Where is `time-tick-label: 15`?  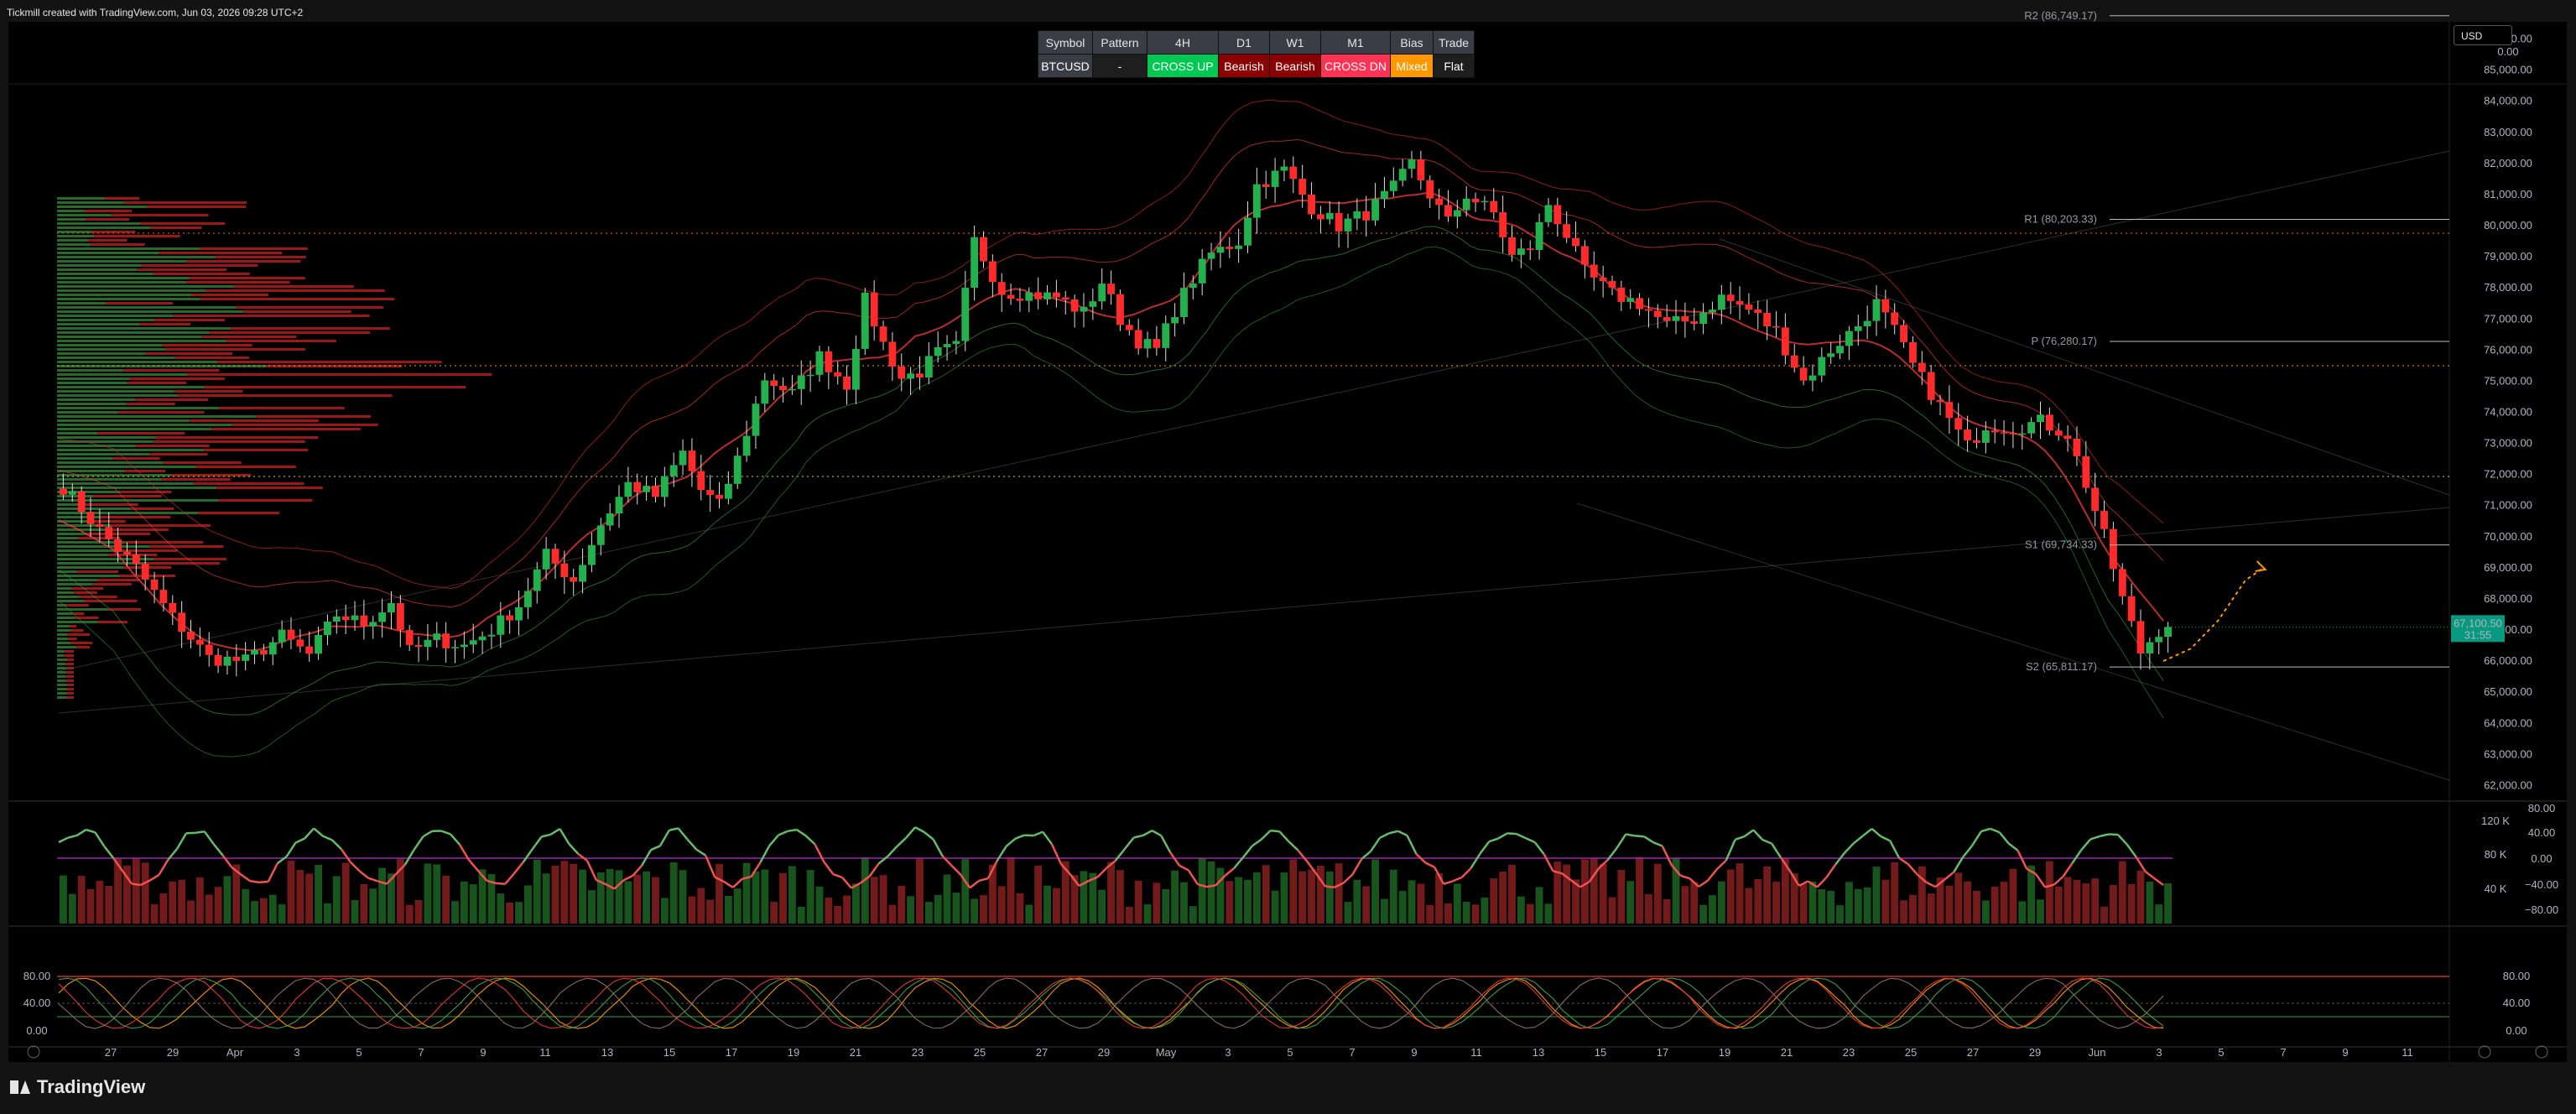 time-tick-label: 15 is located at coordinates (1600, 1052).